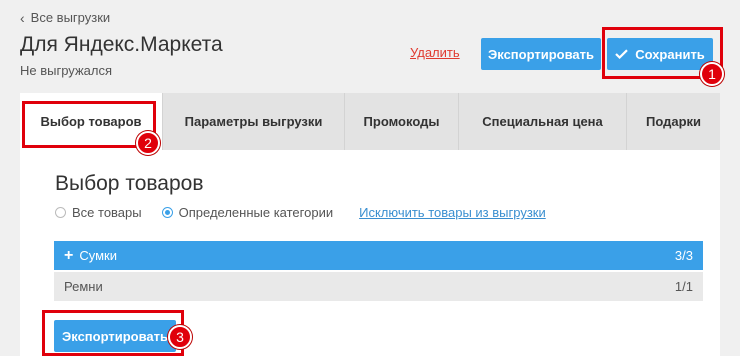 This screenshot has width=740, height=356. What do you see at coordinates (670, 54) in the screenshot?
I see `save-button-label: Сохранить` at bounding box center [670, 54].